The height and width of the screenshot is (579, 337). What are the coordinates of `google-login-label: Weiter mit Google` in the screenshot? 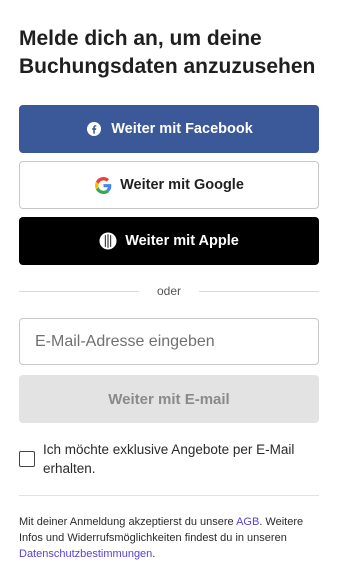 It's located at (182, 185).